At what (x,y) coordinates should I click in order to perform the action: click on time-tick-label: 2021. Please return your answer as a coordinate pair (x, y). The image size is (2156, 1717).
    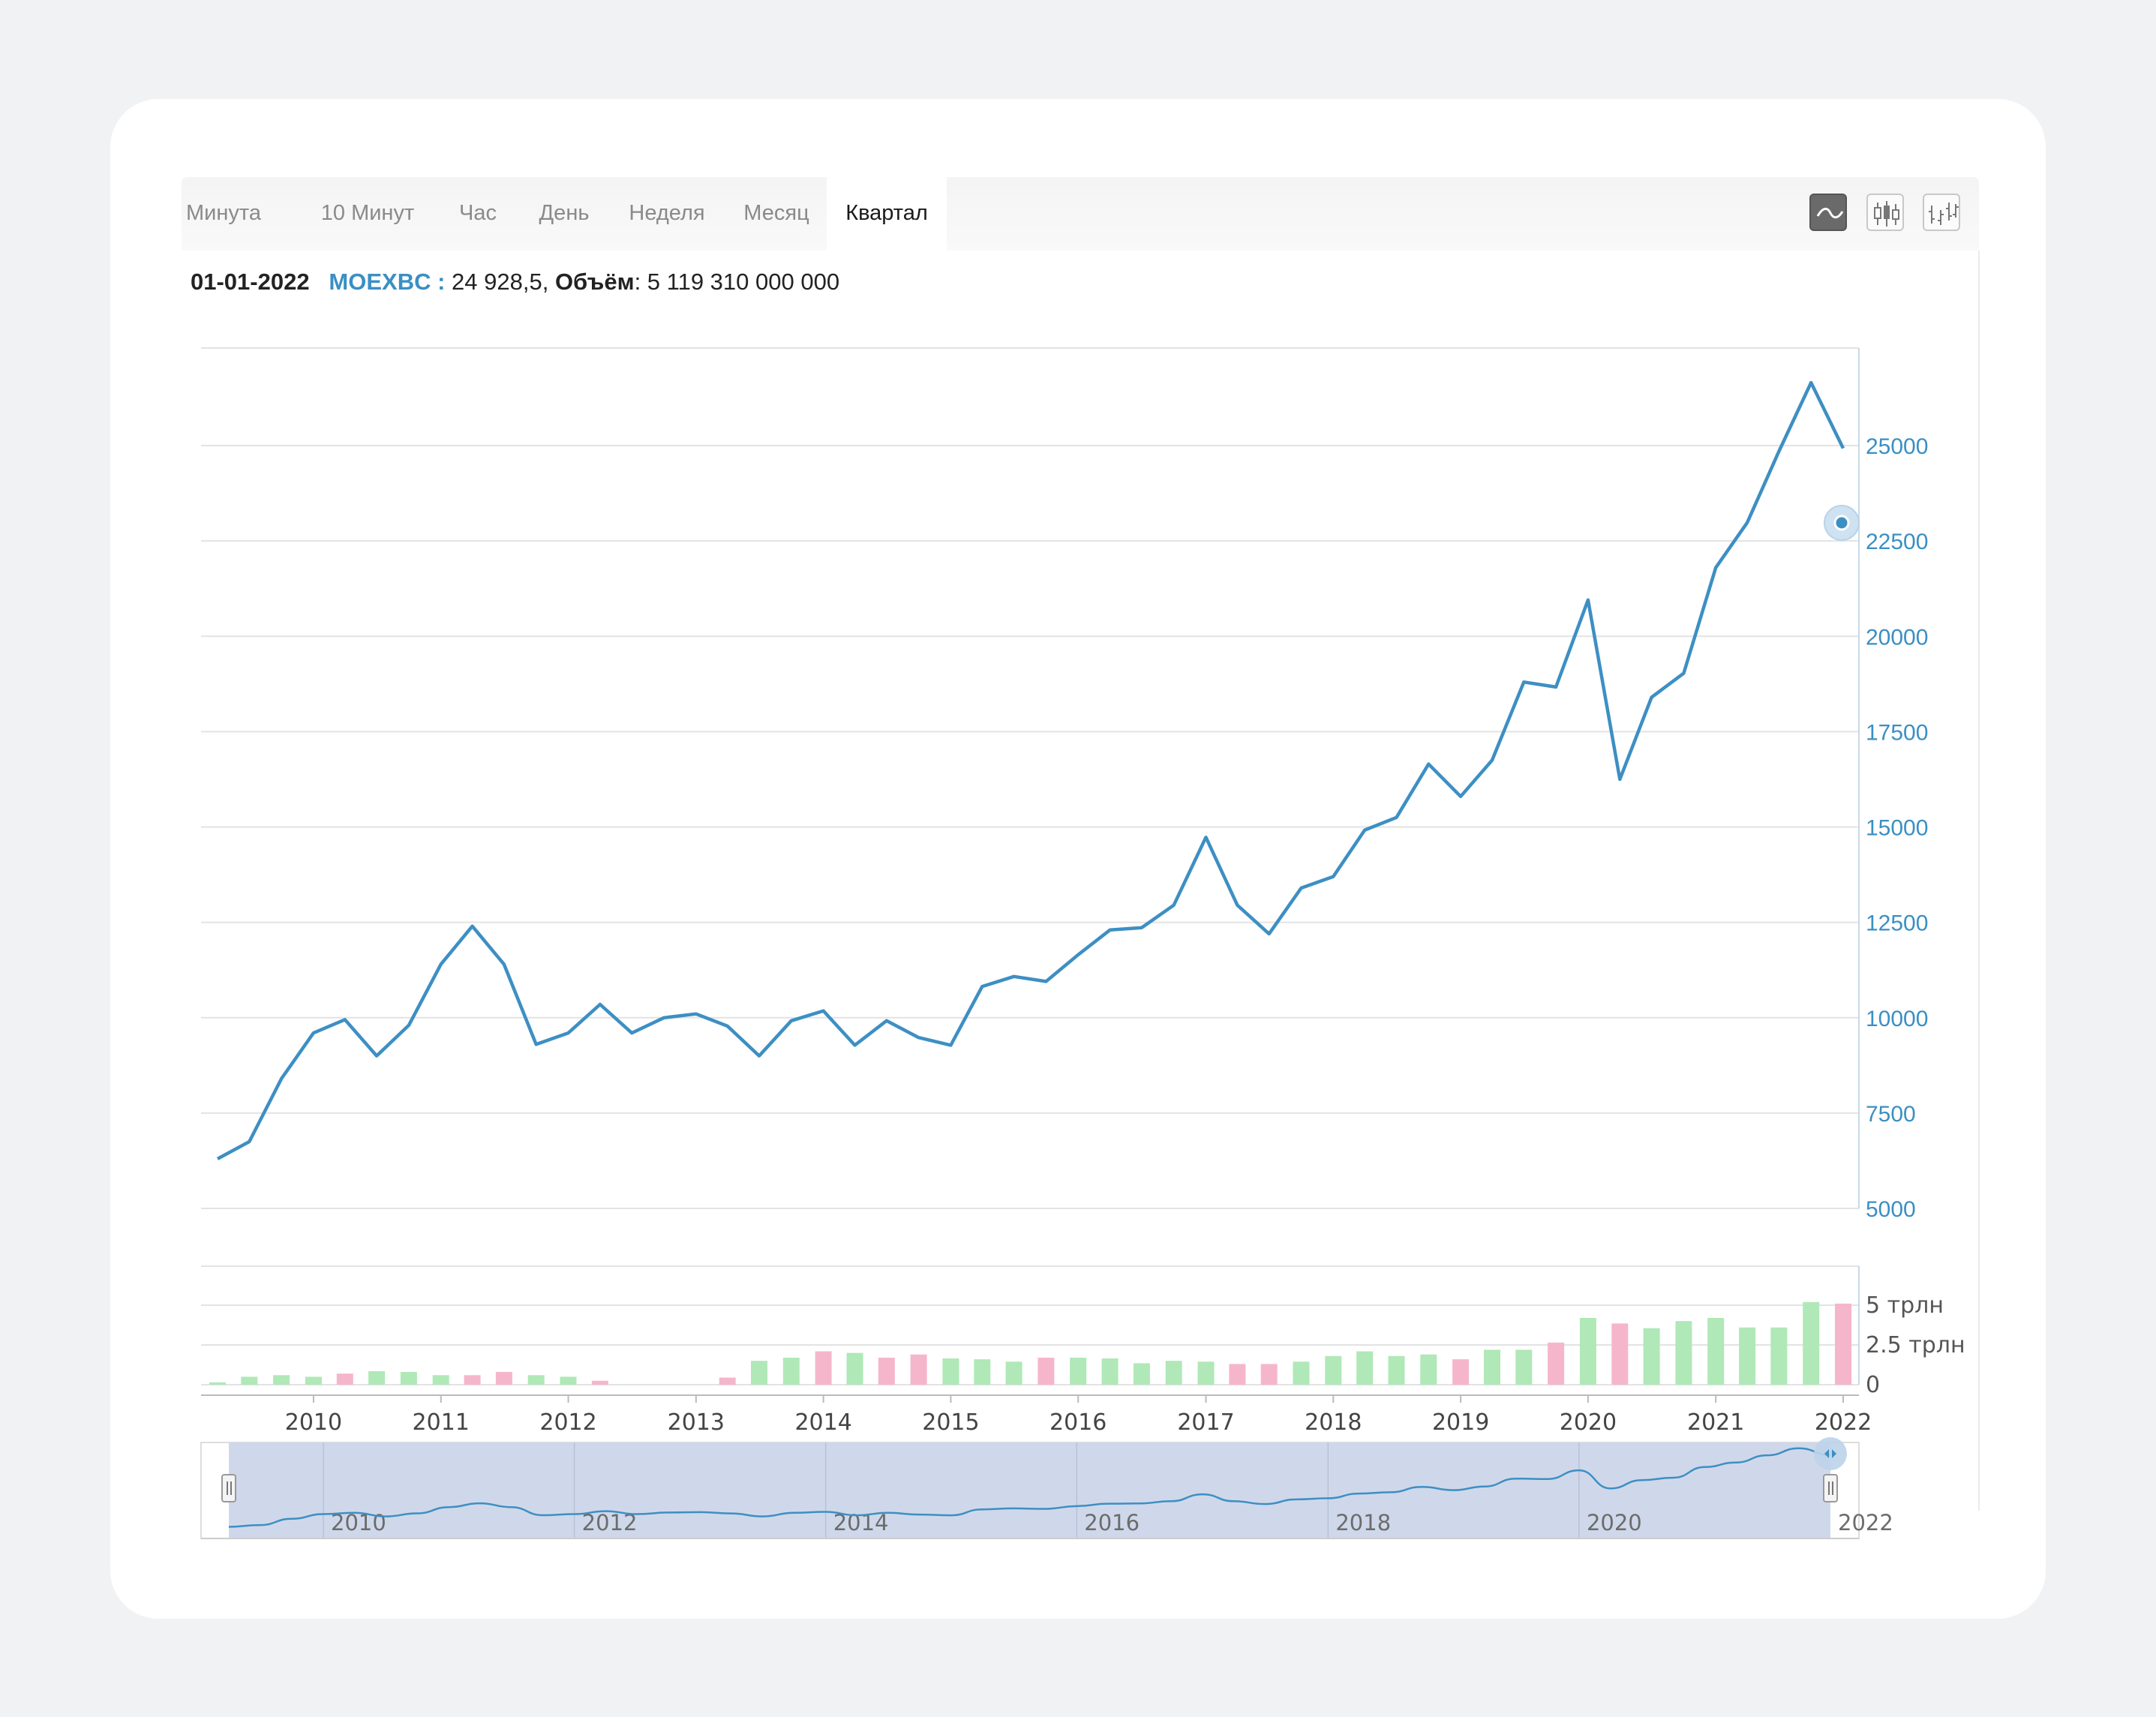
    Looking at the image, I should click on (1715, 1422).